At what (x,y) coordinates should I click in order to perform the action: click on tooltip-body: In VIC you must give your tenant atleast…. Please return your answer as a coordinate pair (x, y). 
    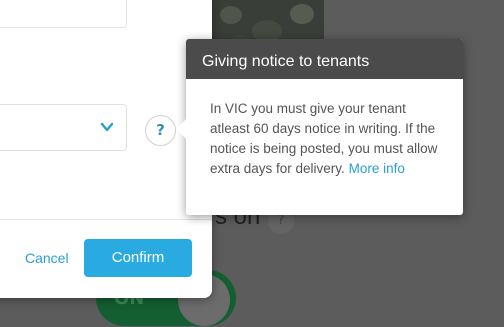
    Looking at the image, I should click on (325, 139).